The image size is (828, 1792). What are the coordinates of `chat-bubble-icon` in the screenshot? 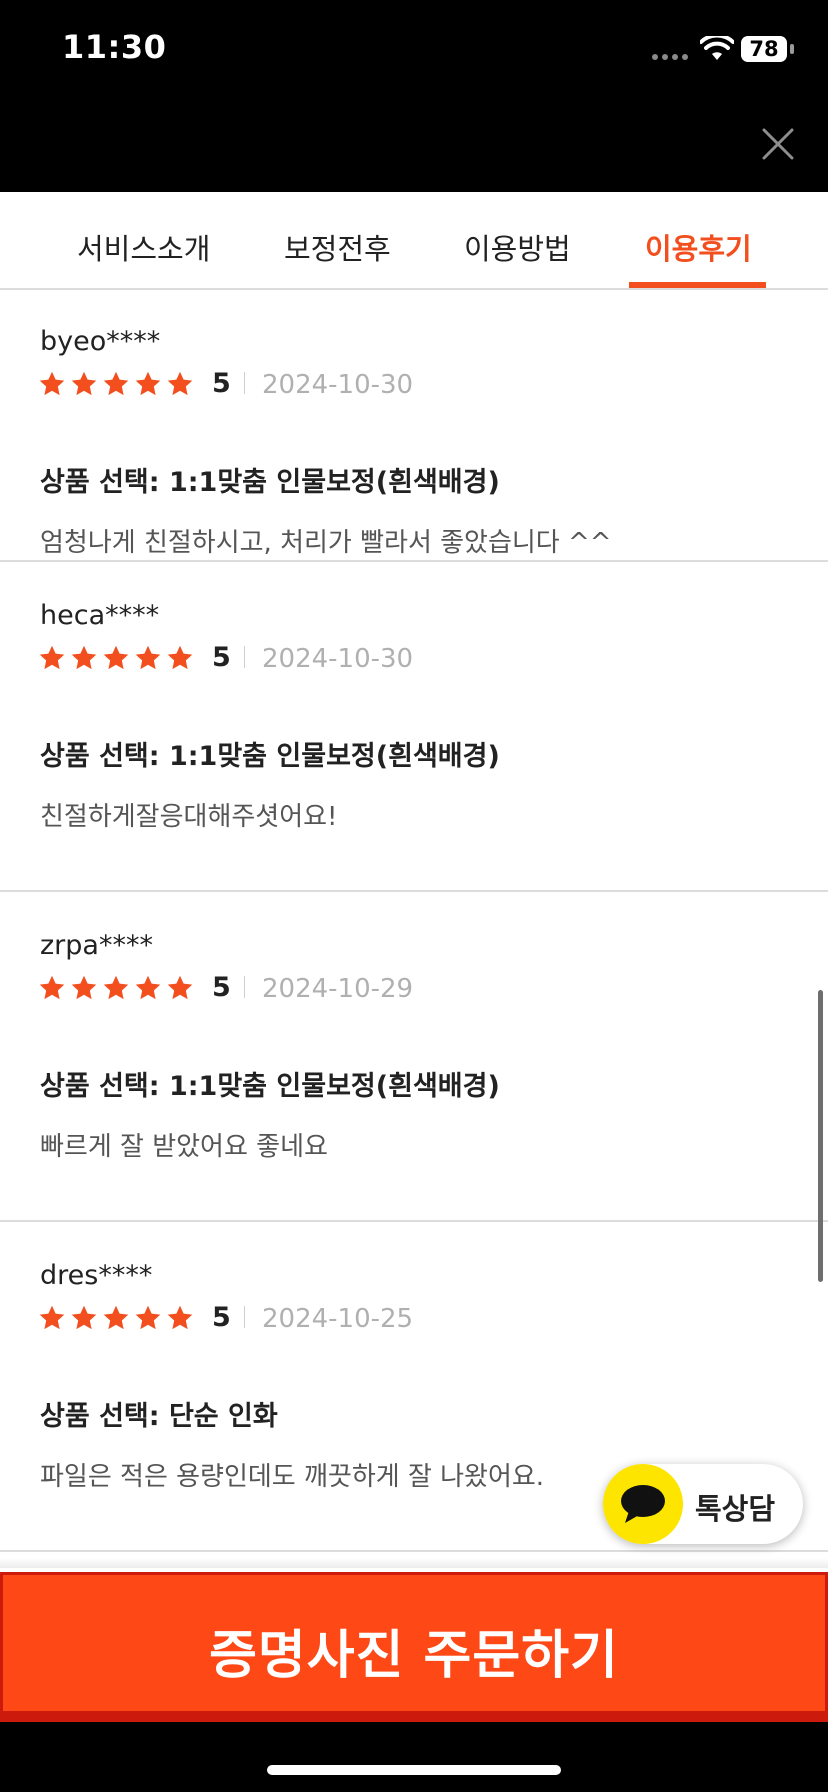 It's located at (643, 1504).